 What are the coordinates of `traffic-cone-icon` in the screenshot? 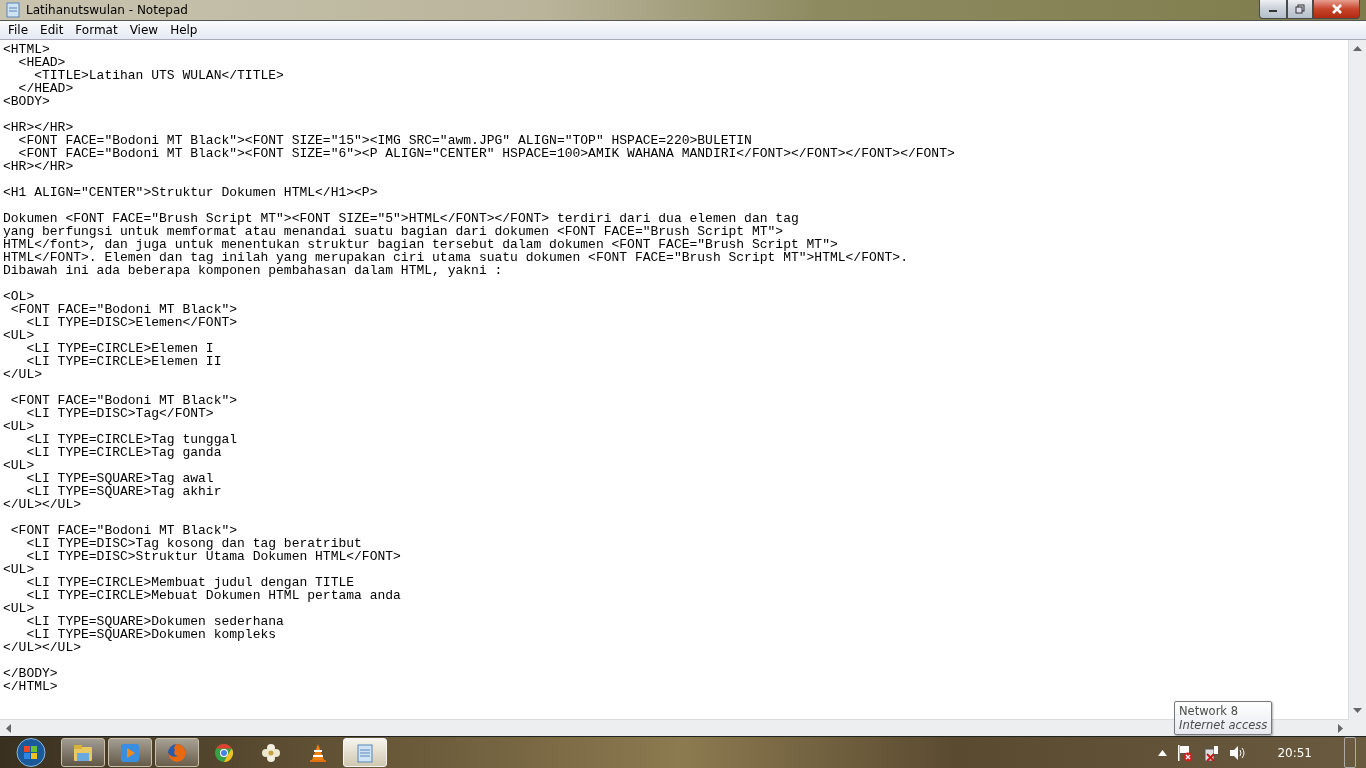 It's located at (318, 752).